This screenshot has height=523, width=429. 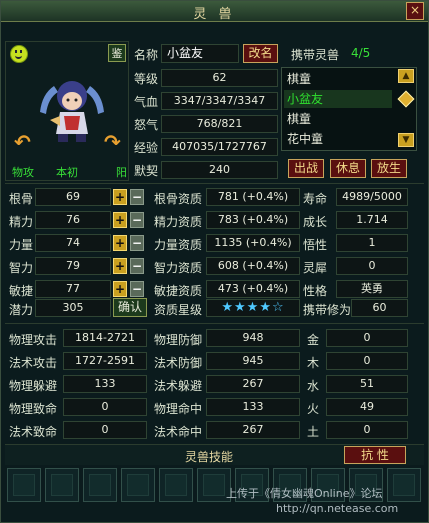 I want to click on aptitude-label: 精力资质, so click(x=178, y=222).